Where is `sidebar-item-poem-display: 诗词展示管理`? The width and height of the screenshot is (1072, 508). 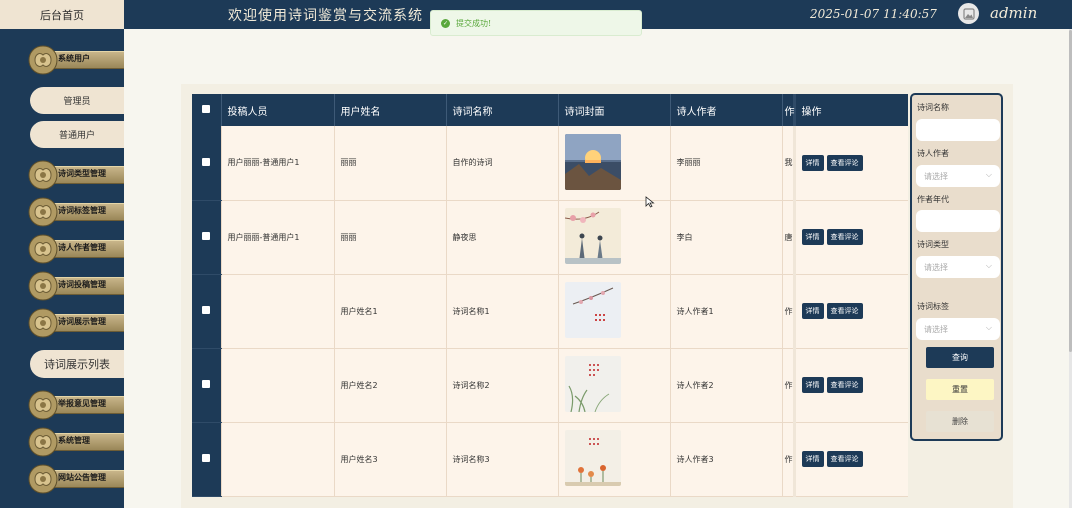 sidebar-item-poem-display: 诗词展示管理 is located at coordinates (76, 323).